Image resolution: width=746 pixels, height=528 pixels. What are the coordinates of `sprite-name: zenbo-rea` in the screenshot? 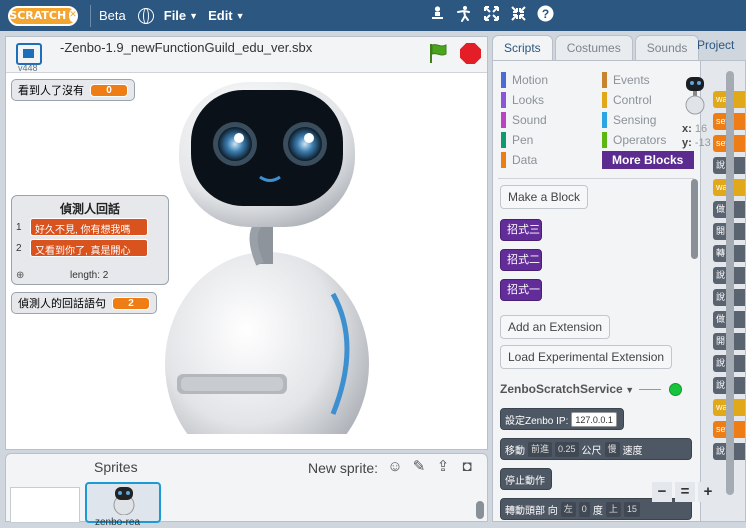 It's located at (118, 522).